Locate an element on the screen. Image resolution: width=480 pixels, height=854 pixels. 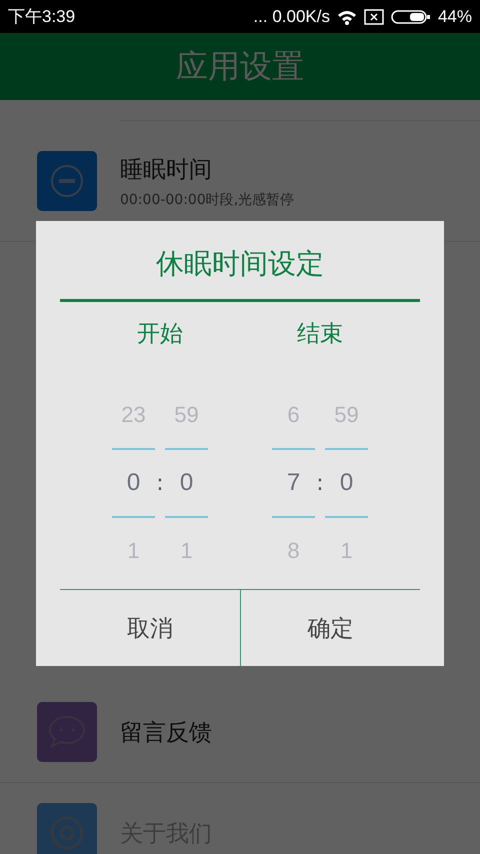
setting-description: 00:00-00:00时段,光感暂停 is located at coordinates (207, 199).